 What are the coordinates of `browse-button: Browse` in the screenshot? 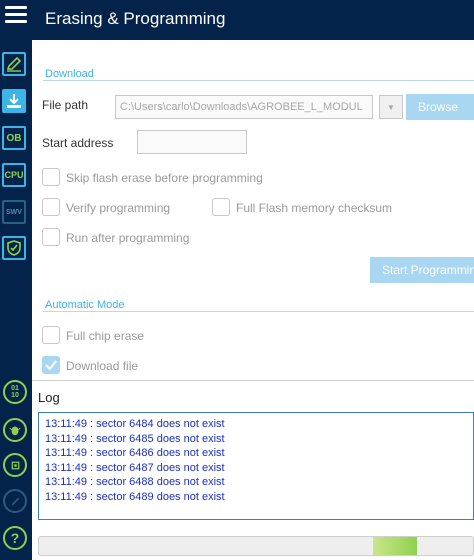 It's located at (440, 107).